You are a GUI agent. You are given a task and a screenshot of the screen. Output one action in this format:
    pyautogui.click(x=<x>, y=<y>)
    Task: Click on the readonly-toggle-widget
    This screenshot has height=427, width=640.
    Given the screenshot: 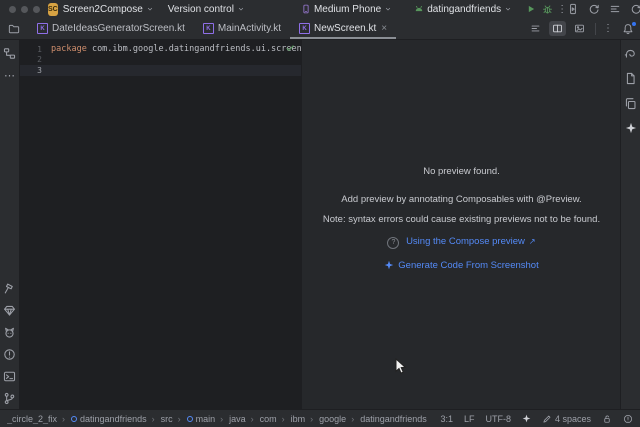 What is the action you would take?
    pyautogui.click(x=607, y=419)
    